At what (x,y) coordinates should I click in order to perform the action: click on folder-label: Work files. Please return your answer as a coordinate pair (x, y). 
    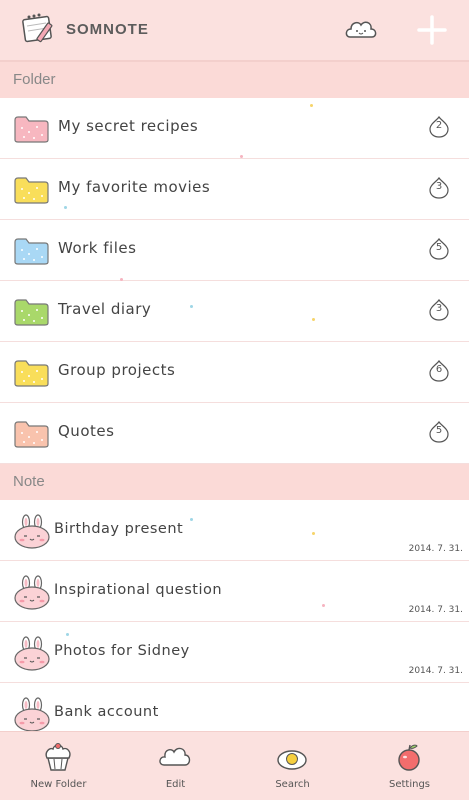
    Looking at the image, I should click on (97, 248).